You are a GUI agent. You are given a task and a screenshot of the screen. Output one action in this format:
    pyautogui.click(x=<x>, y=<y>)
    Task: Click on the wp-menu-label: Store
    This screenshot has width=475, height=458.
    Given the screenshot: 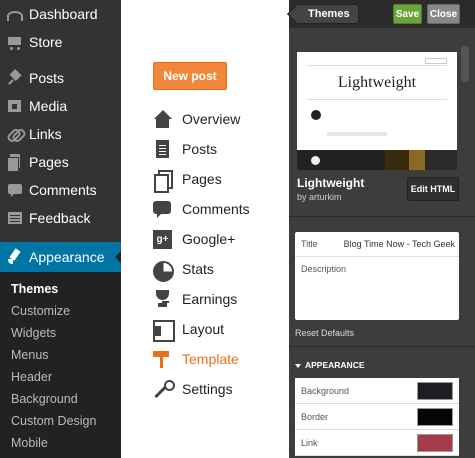 What is the action you would take?
    pyautogui.click(x=46, y=42)
    